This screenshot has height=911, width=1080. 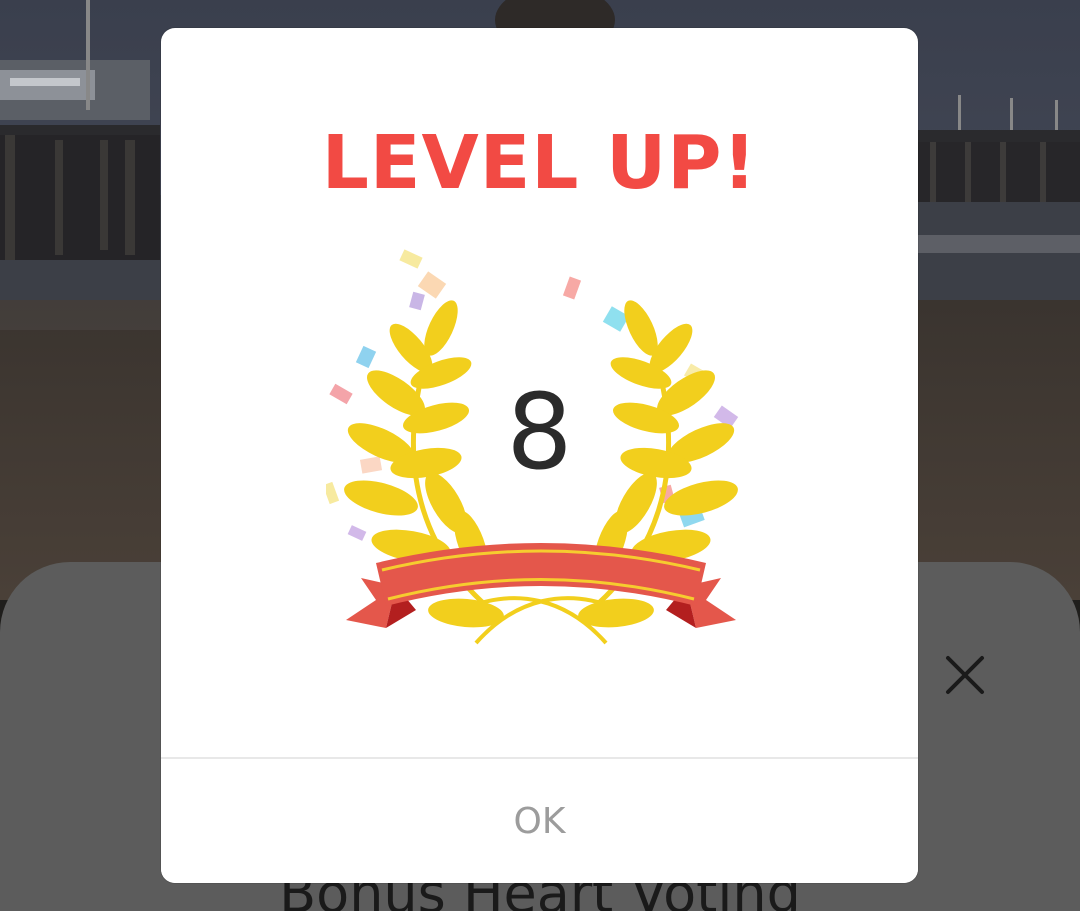 I want to click on close-icon, so click(x=965, y=675).